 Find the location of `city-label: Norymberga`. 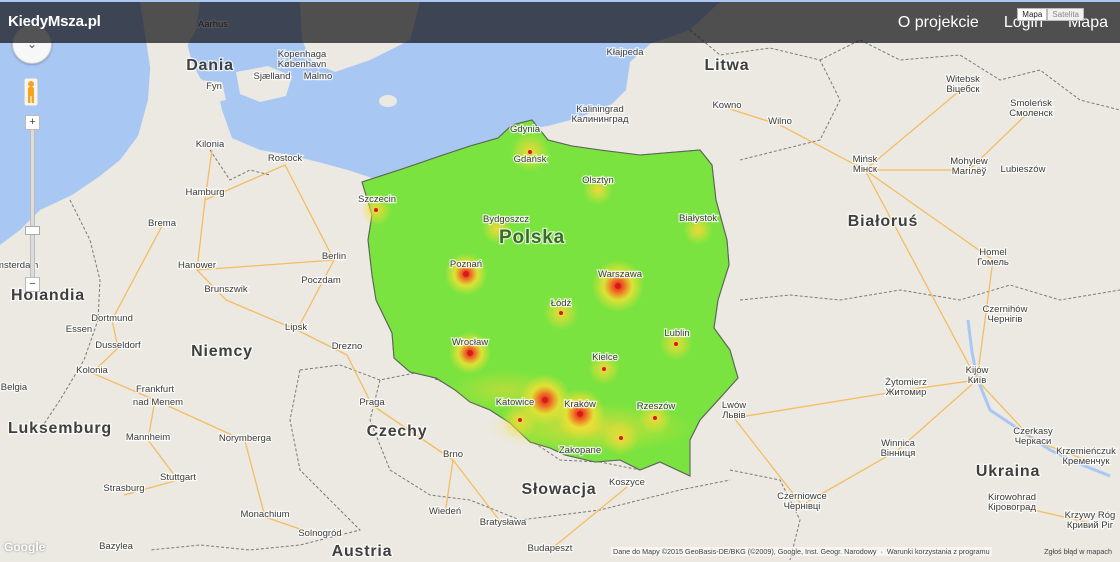

city-label: Norymberga is located at coordinates (245, 438).